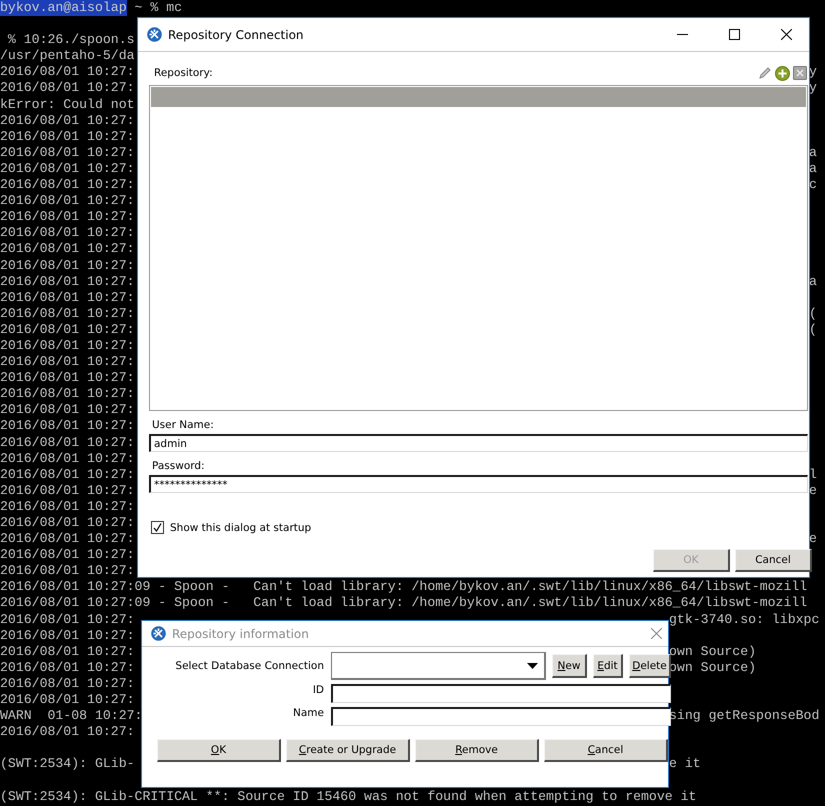  I want to click on terminal-text: (SWT:2534): GLib-CRITICAL **: Source ID 15460 was not found when attempting to remove it, so click(348, 796).